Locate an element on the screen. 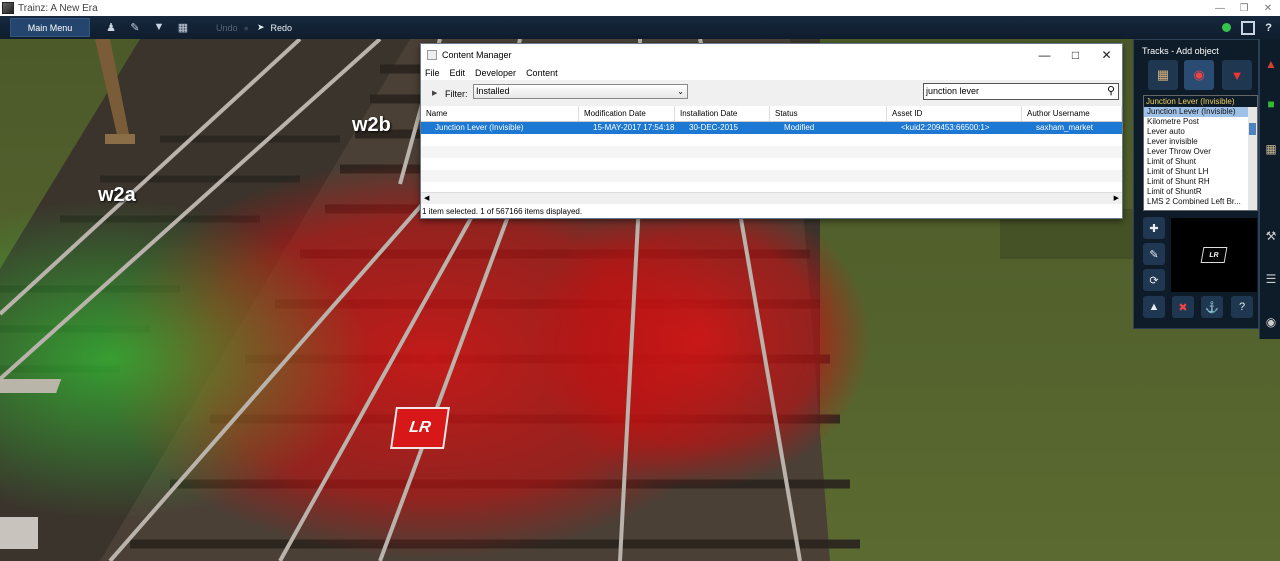 The width and height of the screenshot is (1280, 561). filter-icon: ▼ is located at coordinates (159, 27).